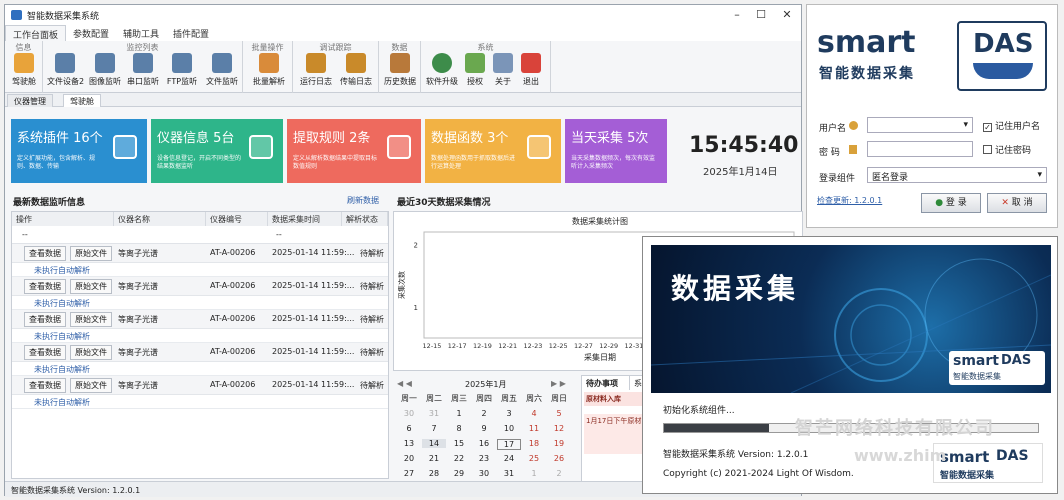 Image resolution: width=1064 pixels, height=500 pixels. What do you see at coordinates (951, 203) in the screenshot?
I see `login-button: ● 登 录` at bounding box center [951, 203].